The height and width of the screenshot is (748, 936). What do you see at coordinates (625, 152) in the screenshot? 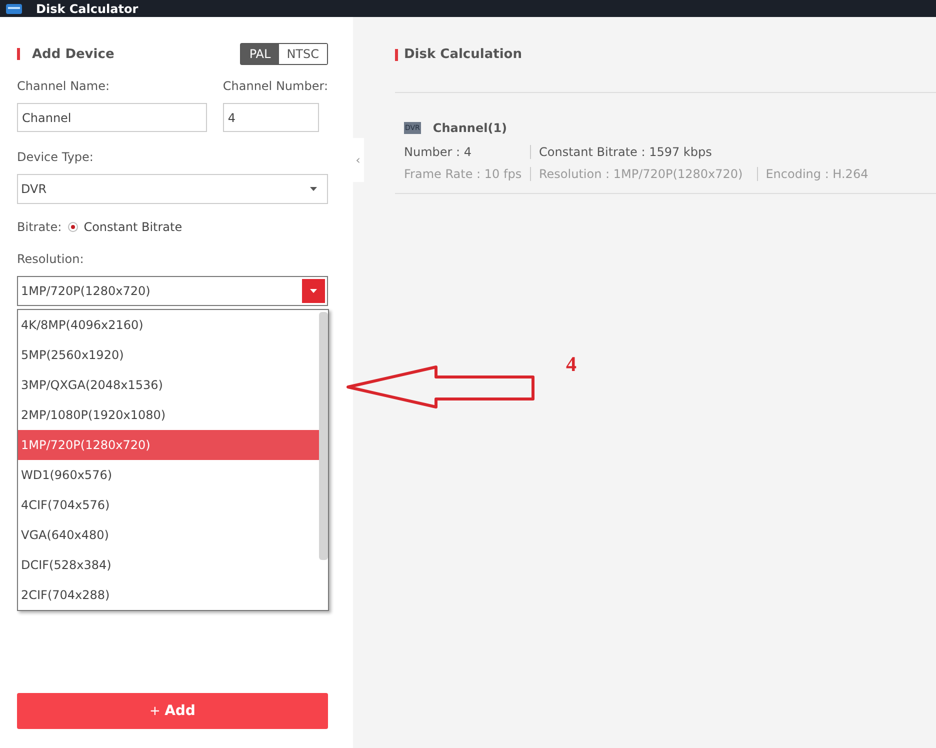
I see `info-text: Constant Bitrate : 1597 kbps` at bounding box center [625, 152].